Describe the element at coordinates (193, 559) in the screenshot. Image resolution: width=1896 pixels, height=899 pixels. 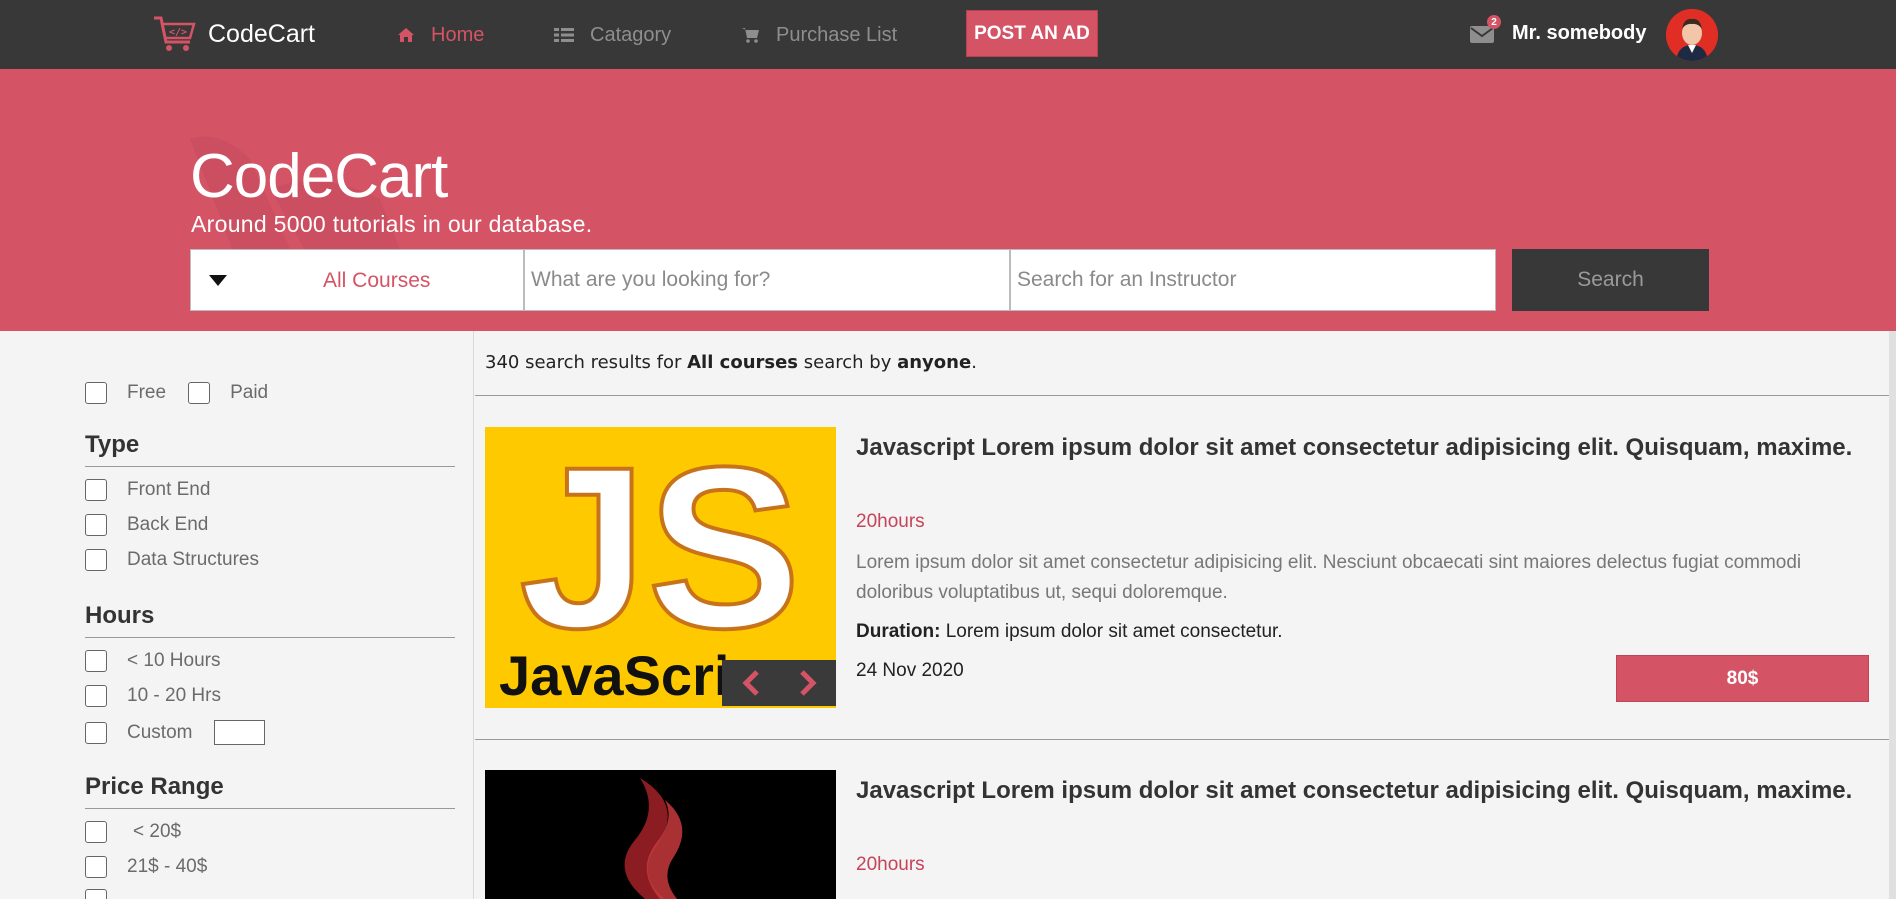
I see `data-structures-label: Data Structures` at that location.